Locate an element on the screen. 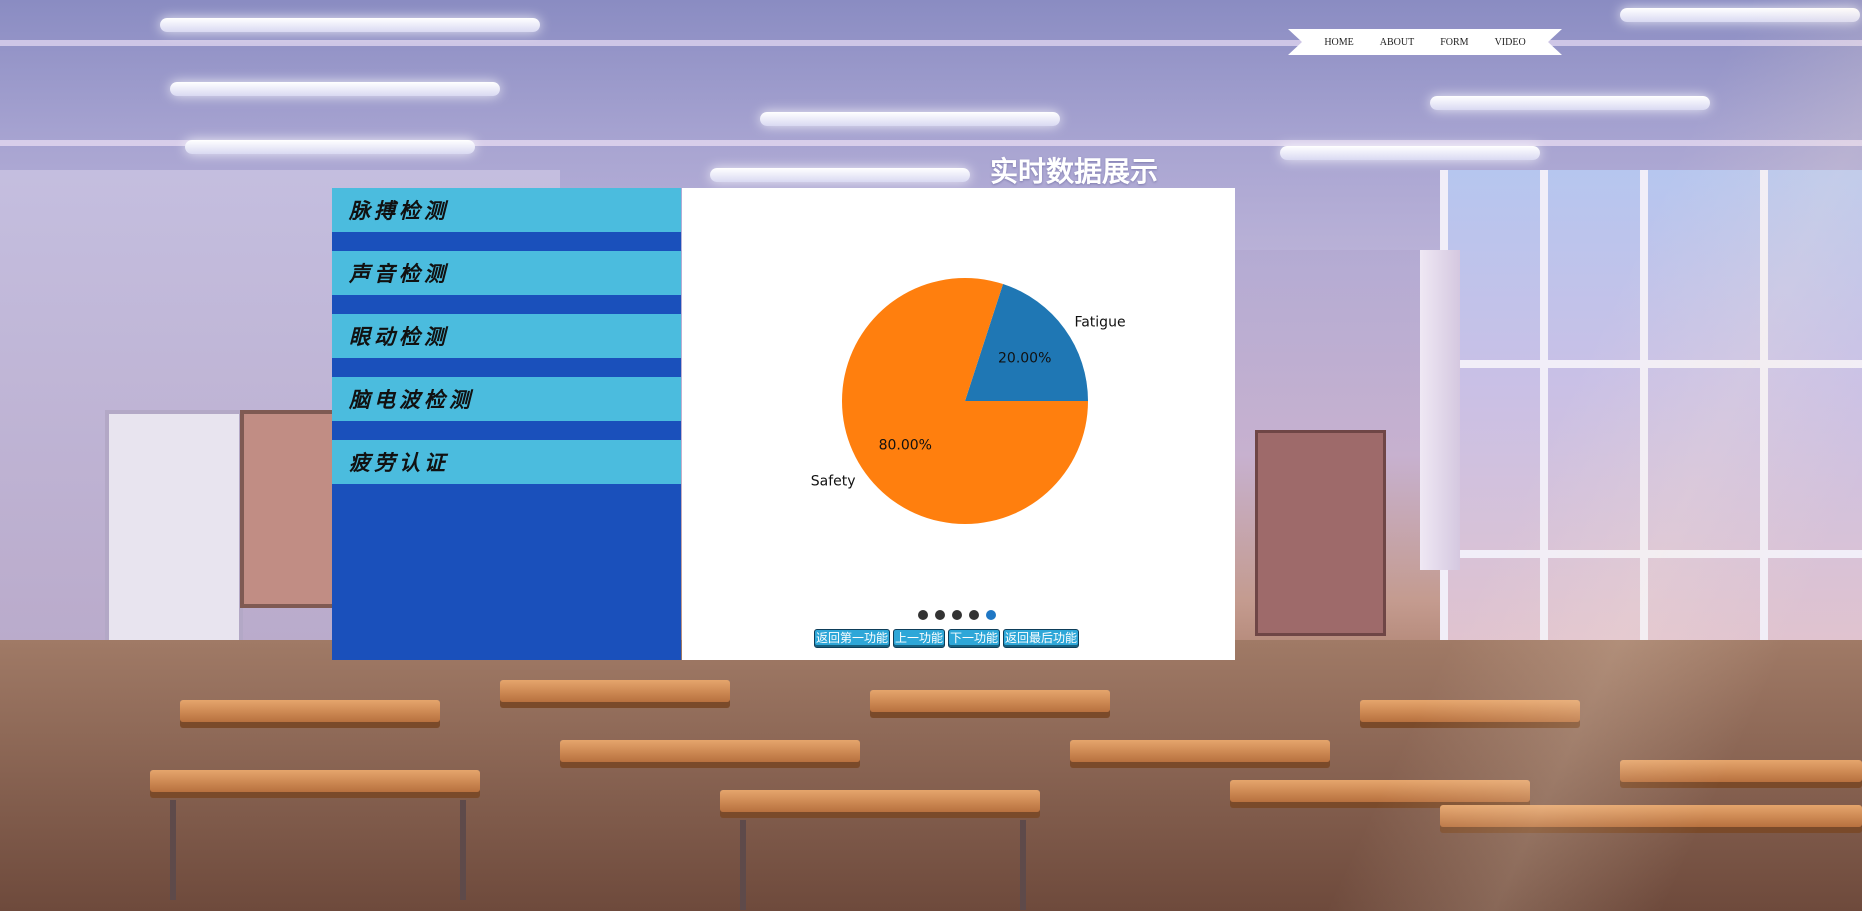 This screenshot has width=1862, height=911. pie-category-label: Fatigue is located at coordinates (1099, 322).